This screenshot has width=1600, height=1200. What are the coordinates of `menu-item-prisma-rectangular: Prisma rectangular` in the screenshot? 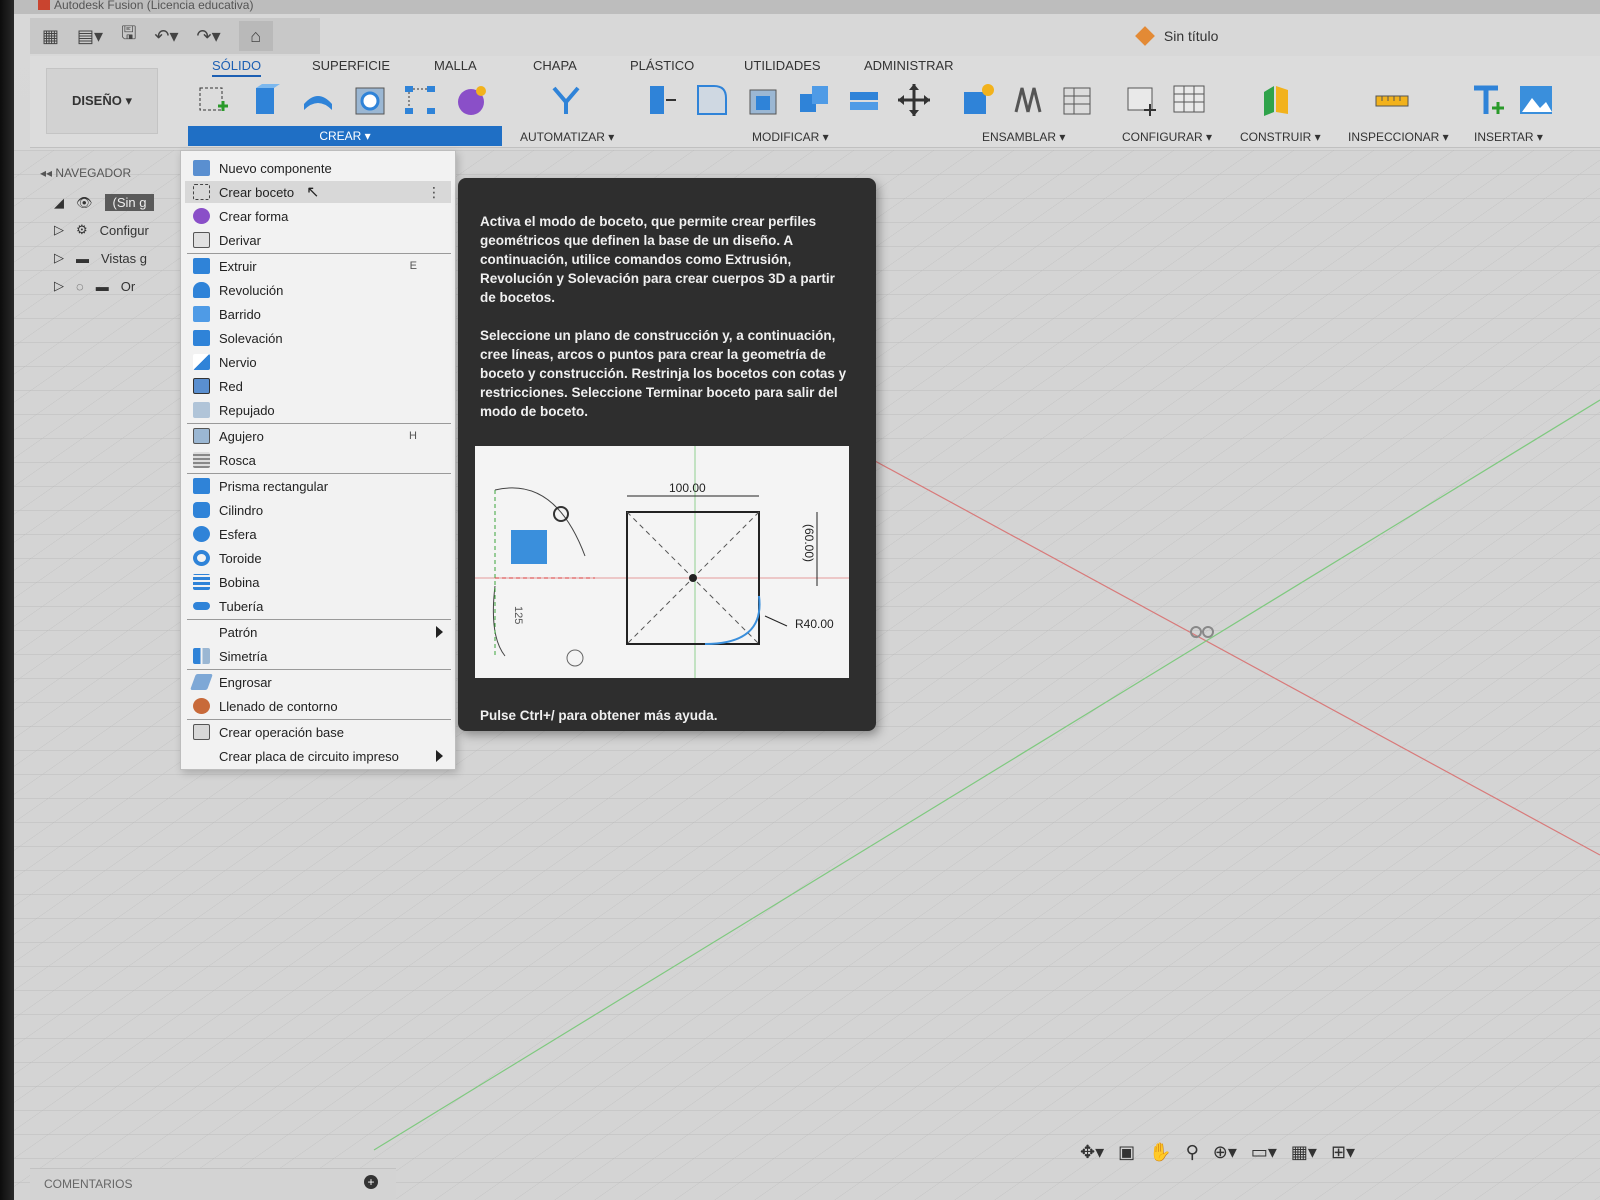 It's located at (318, 486).